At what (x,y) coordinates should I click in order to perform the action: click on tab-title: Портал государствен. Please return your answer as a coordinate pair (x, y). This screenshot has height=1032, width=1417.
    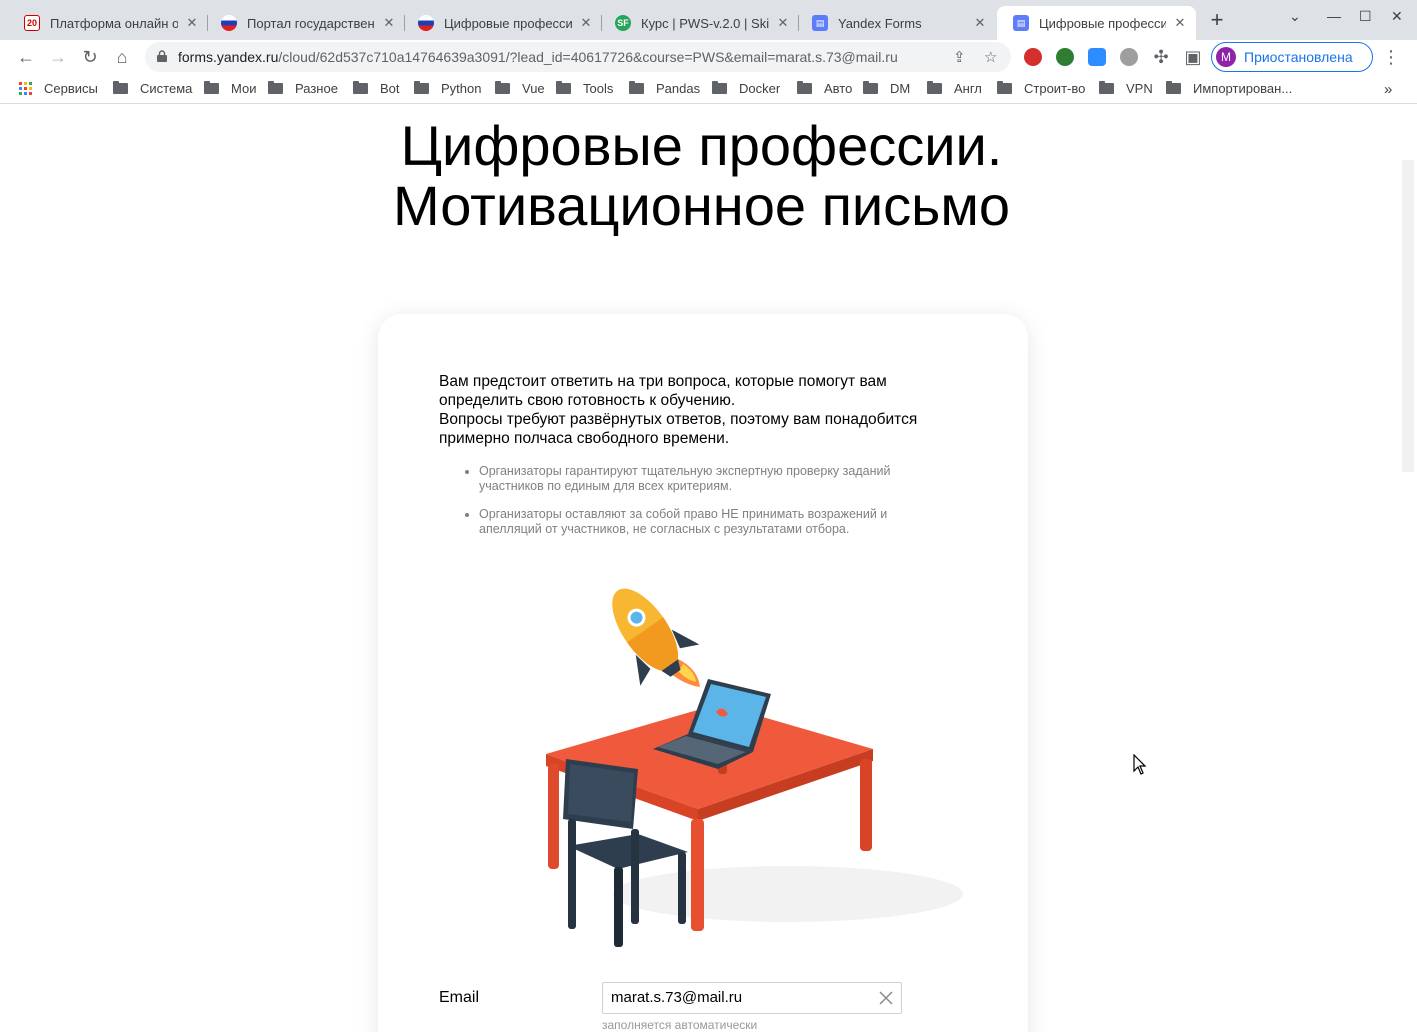
    Looking at the image, I should click on (311, 23).